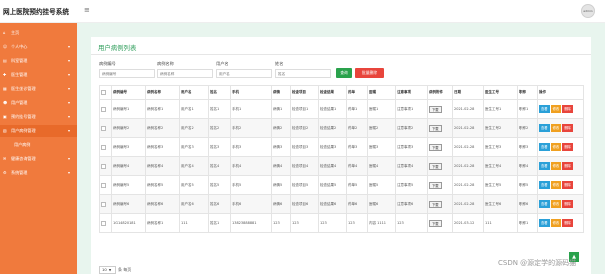 Image resolution: width=605 pixels, height=274 pixels. I want to click on select-all-cell, so click(105, 92).